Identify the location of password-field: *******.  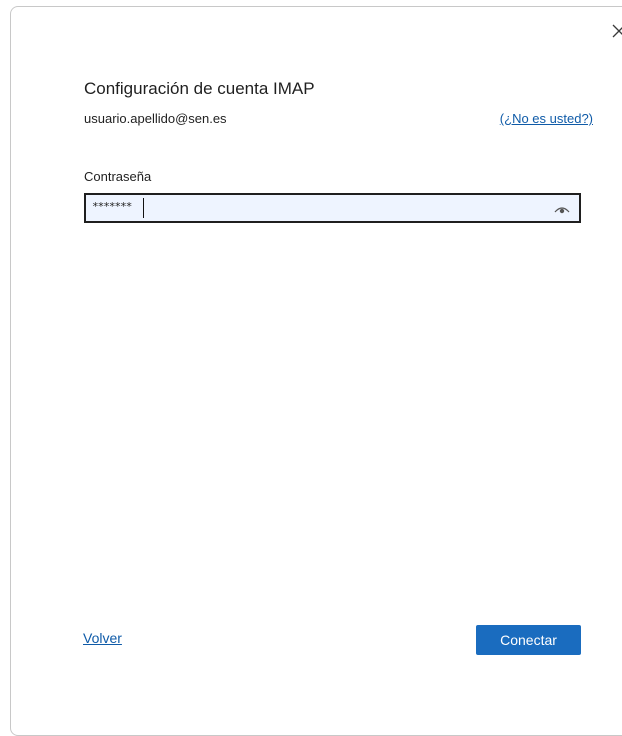
(332, 208).